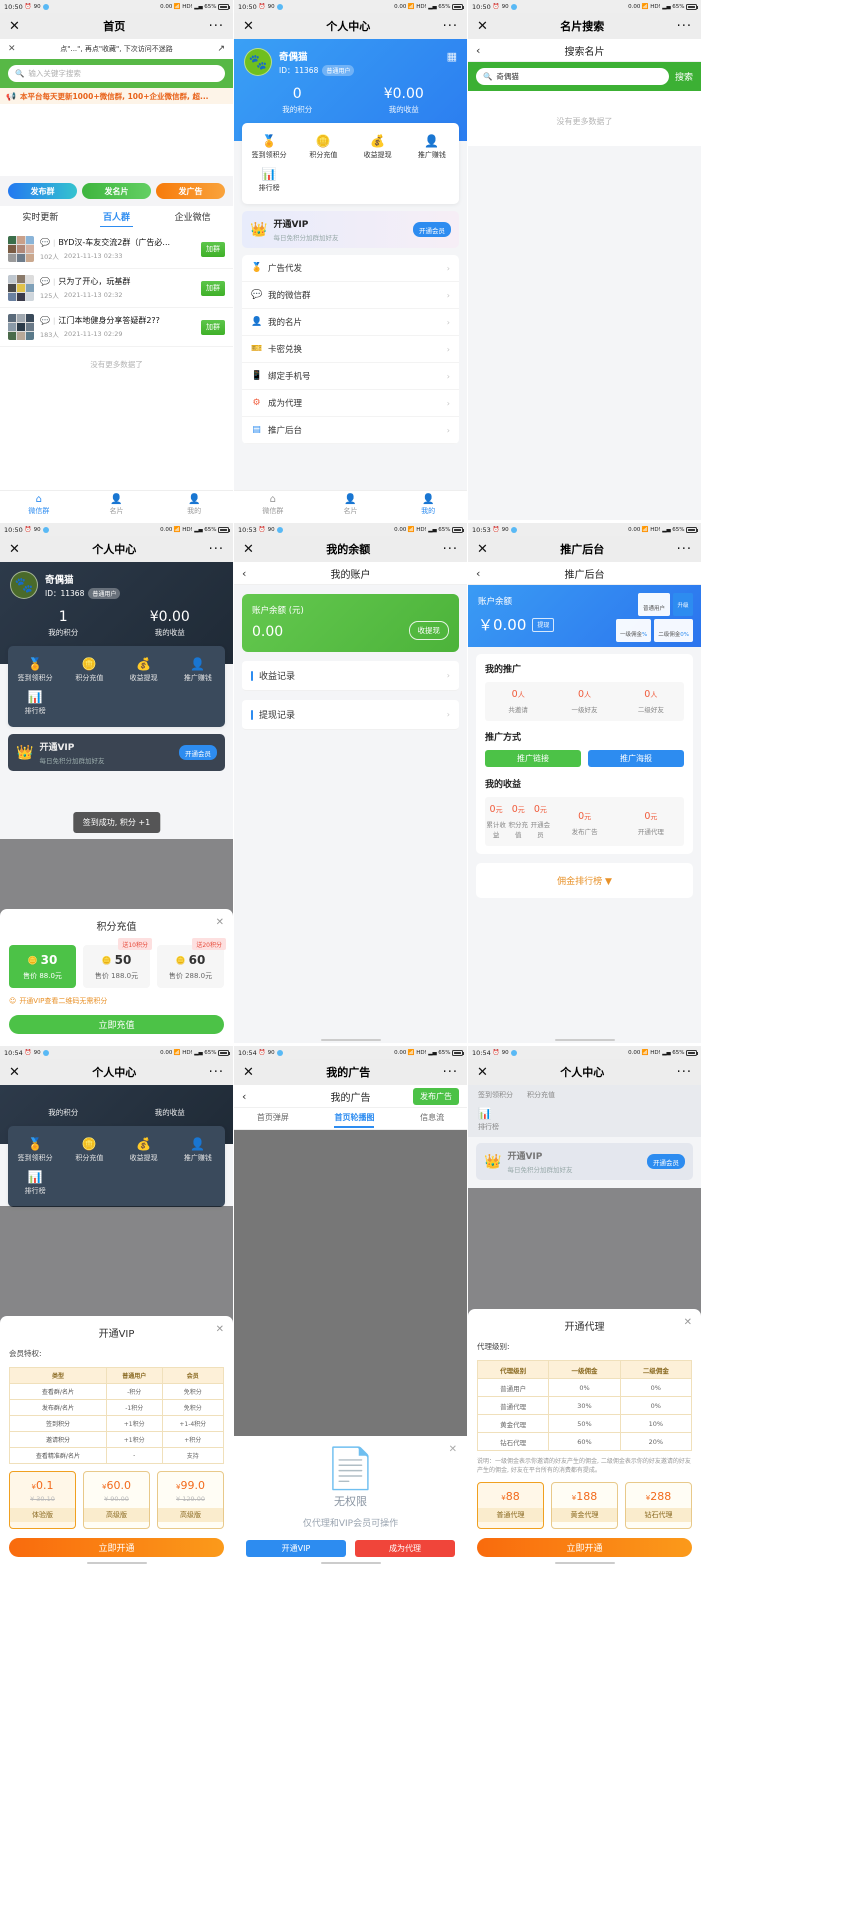  Describe the element at coordinates (350, 295) in the screenshot. I see `menu-item-groups: 💬 我的微信群 ›` at that location.